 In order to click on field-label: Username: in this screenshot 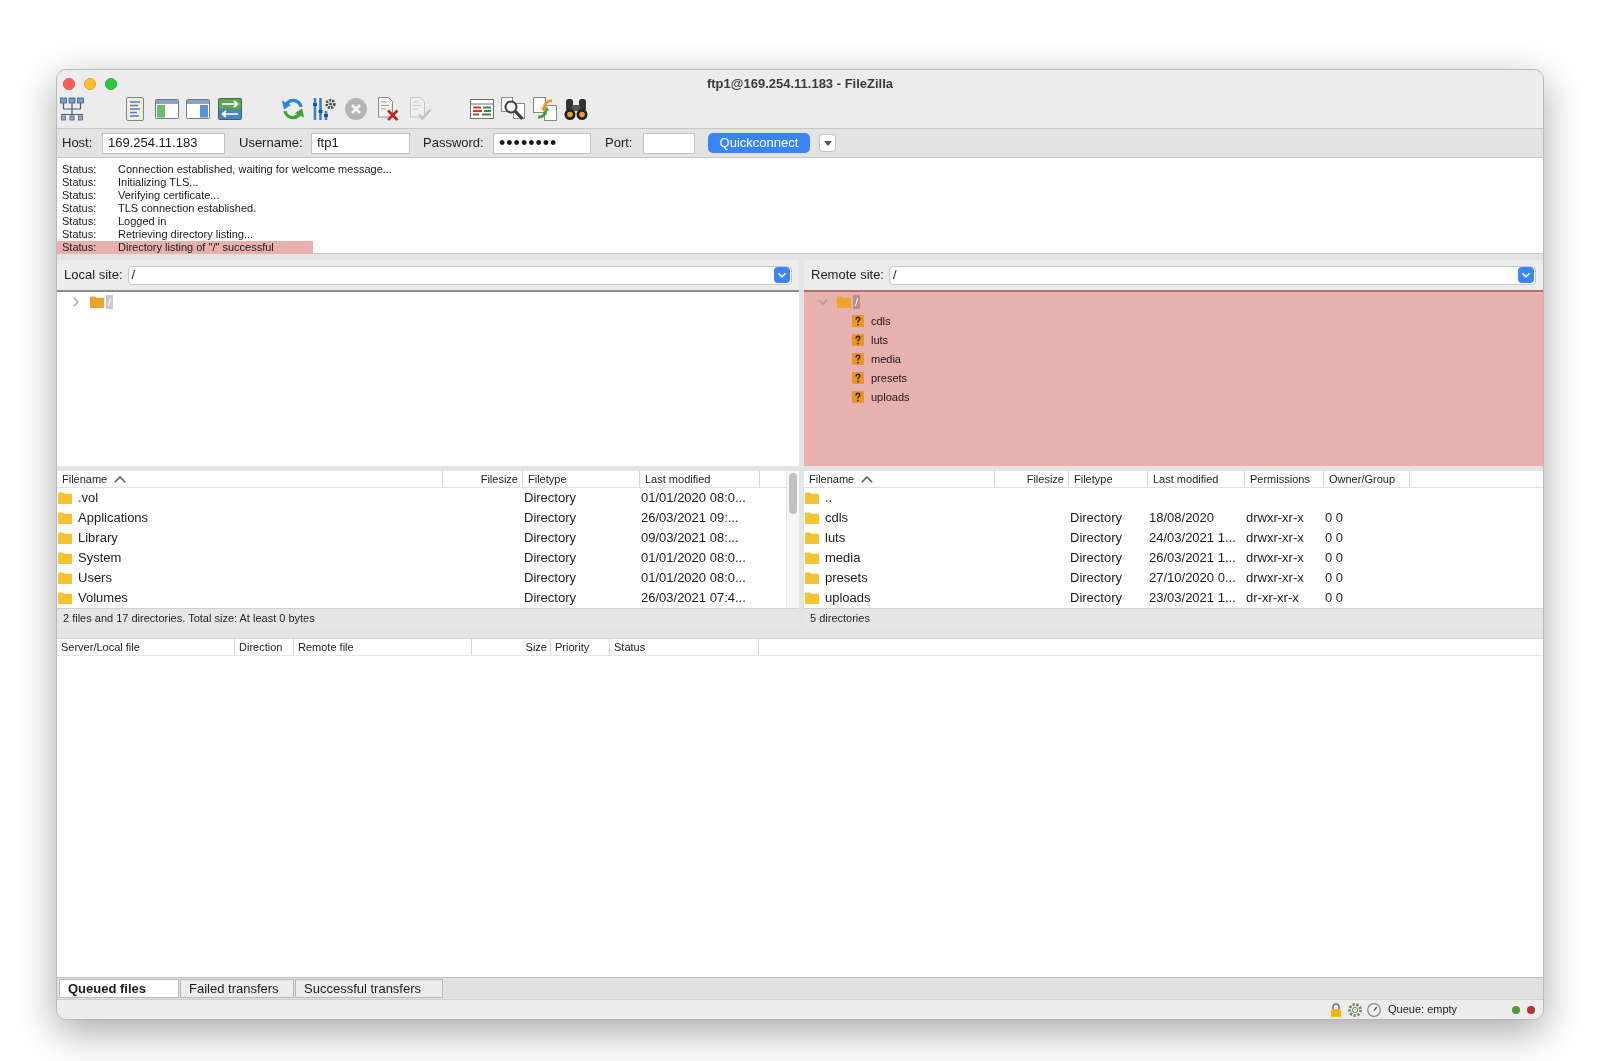, I will do `click(271, 143)`.